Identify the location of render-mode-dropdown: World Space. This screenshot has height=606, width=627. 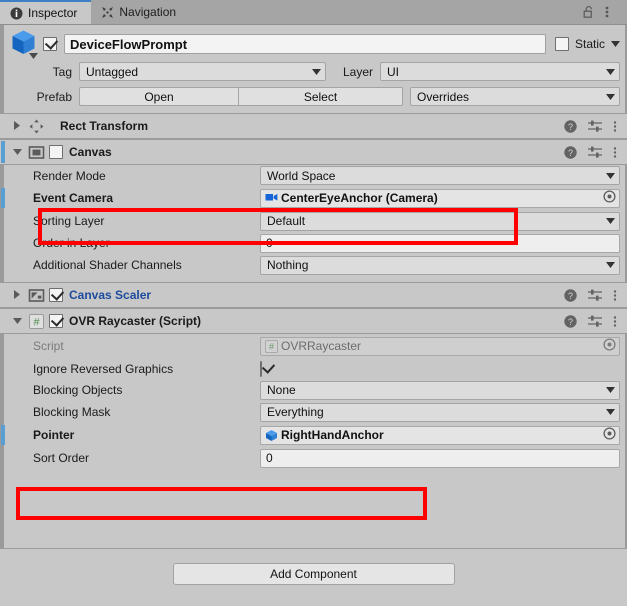
(440, 175).